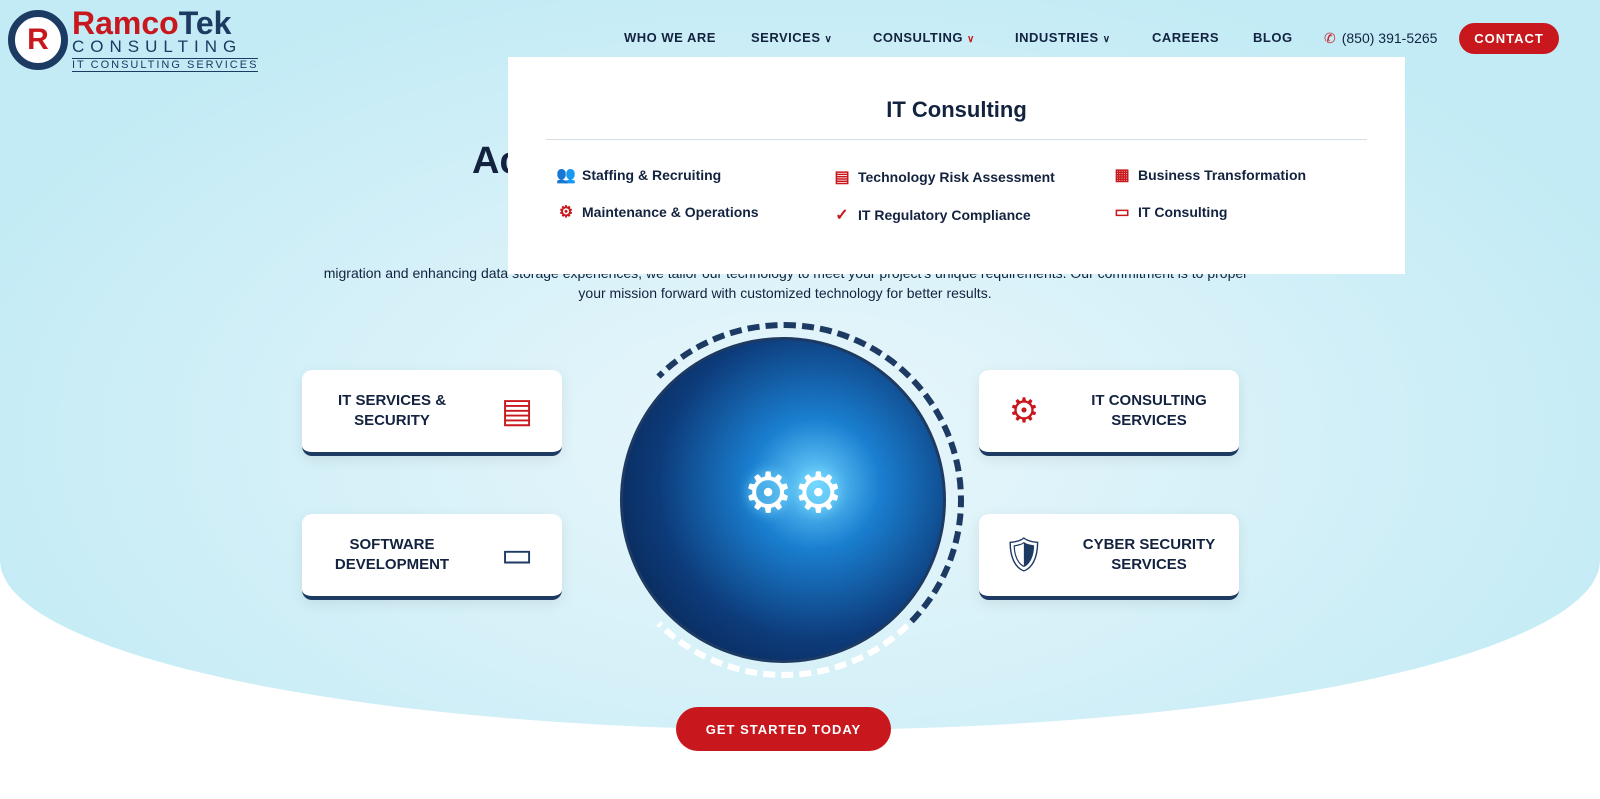 The image size is (1600, 799). Describe the element at coordinates (842, 215) in the screenshot. I see `shield-check-icon: ✓` at that location.